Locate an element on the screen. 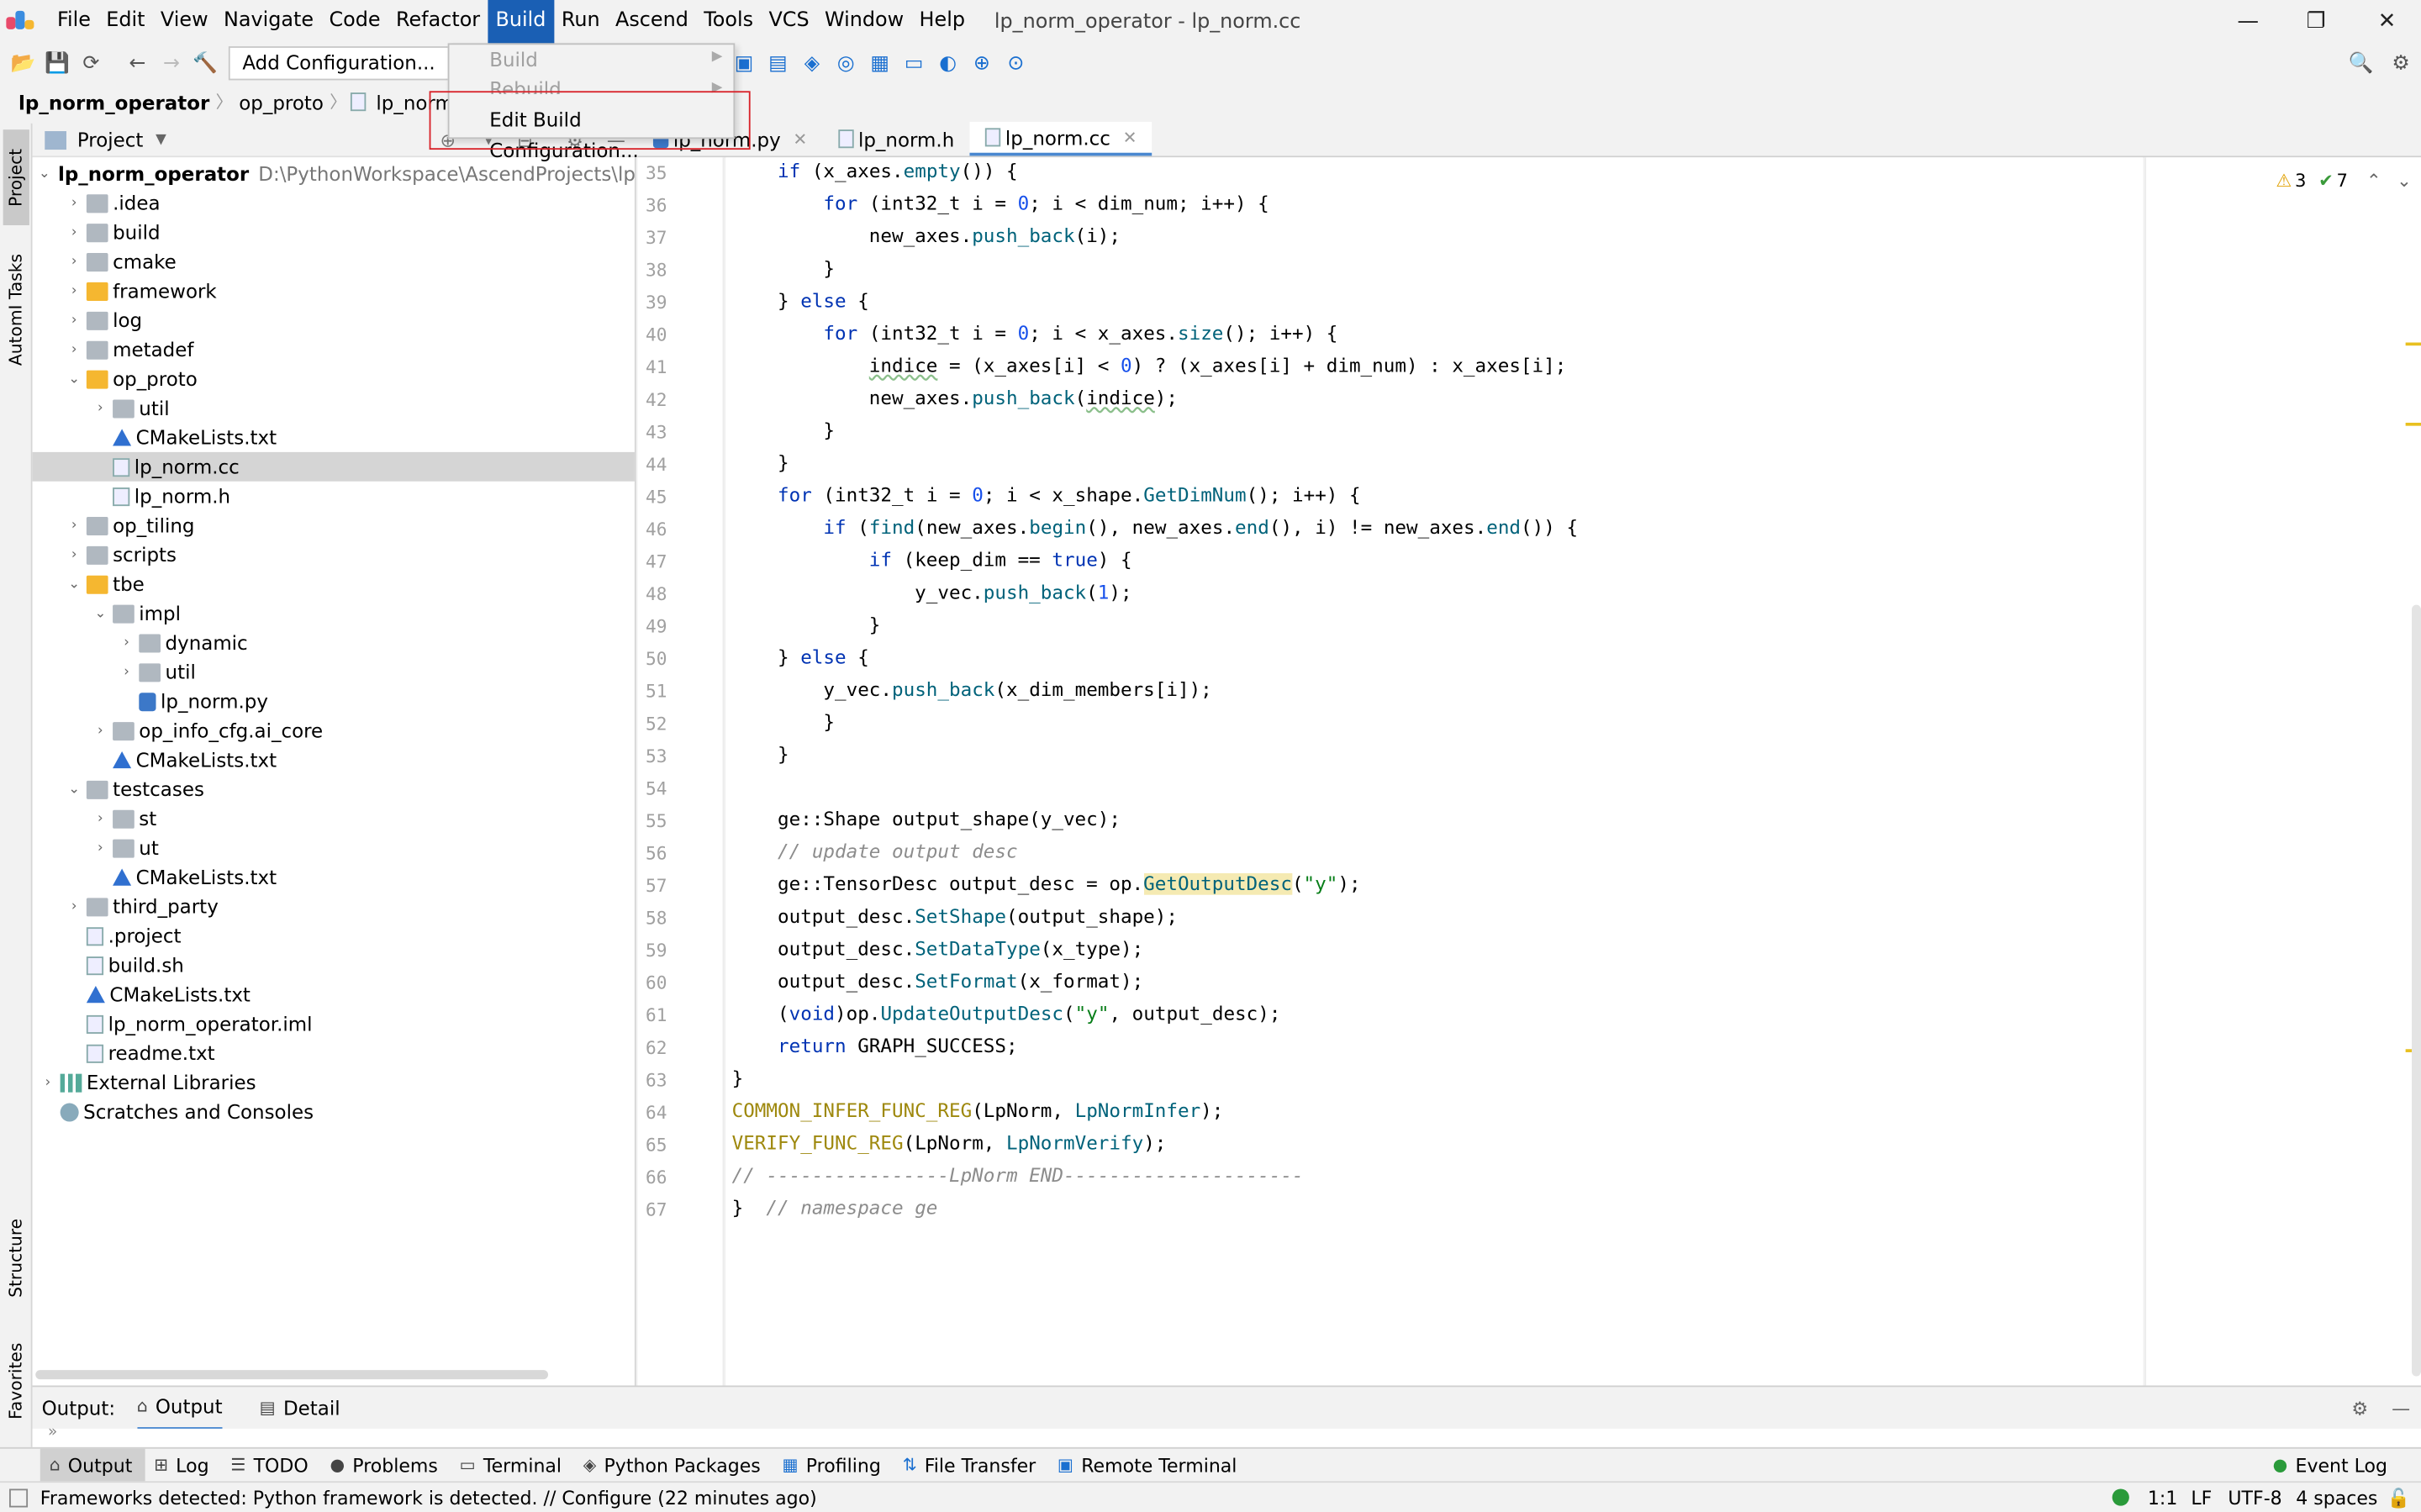 This screenshot has height=1512, width=2421. tree-item: ⌄ impl is located at coordinates (334, 613).